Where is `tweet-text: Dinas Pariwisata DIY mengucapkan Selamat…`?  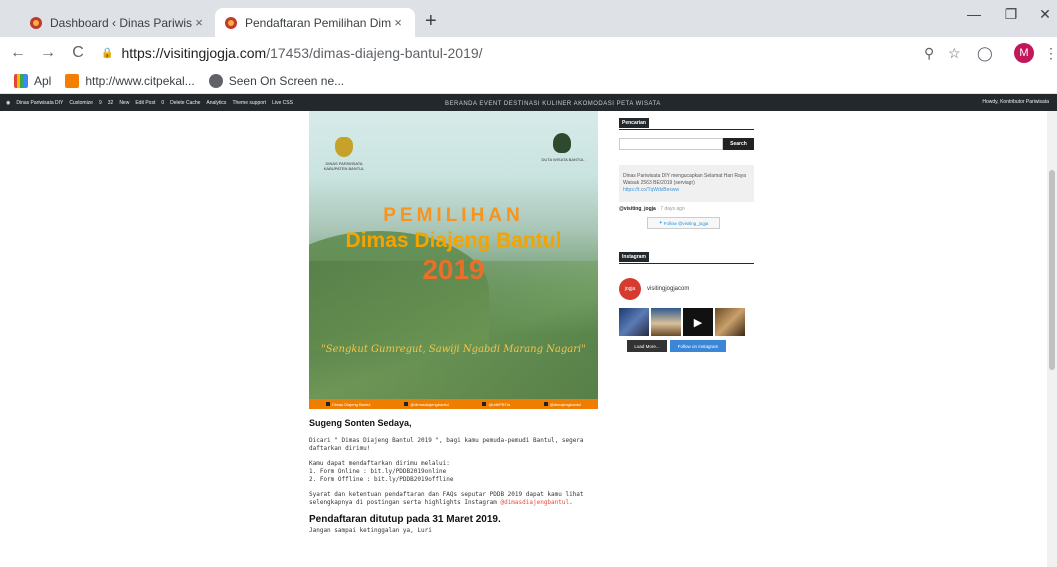
tweet-text: Dinas Pariwisata DIY mengucapkan Selamat… is located at coordinates (685, 179).